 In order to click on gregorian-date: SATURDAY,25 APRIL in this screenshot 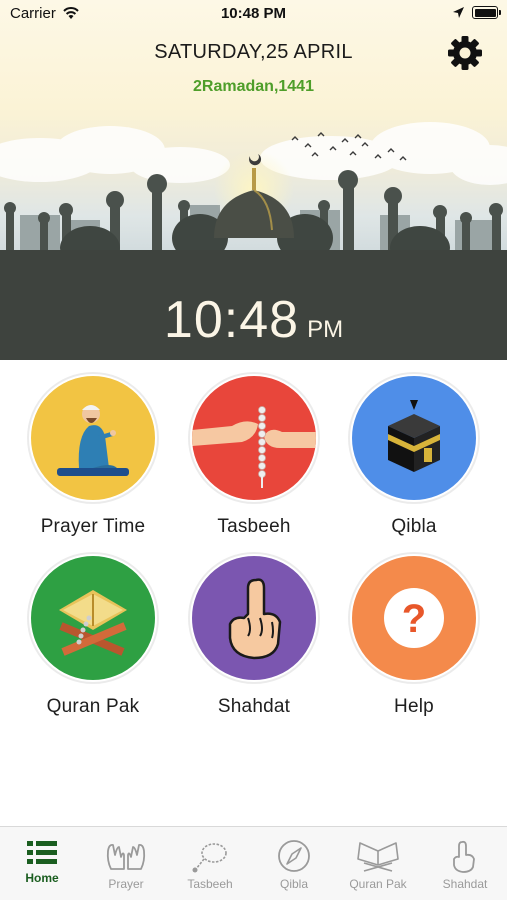, I will do `click(253, 52)`.